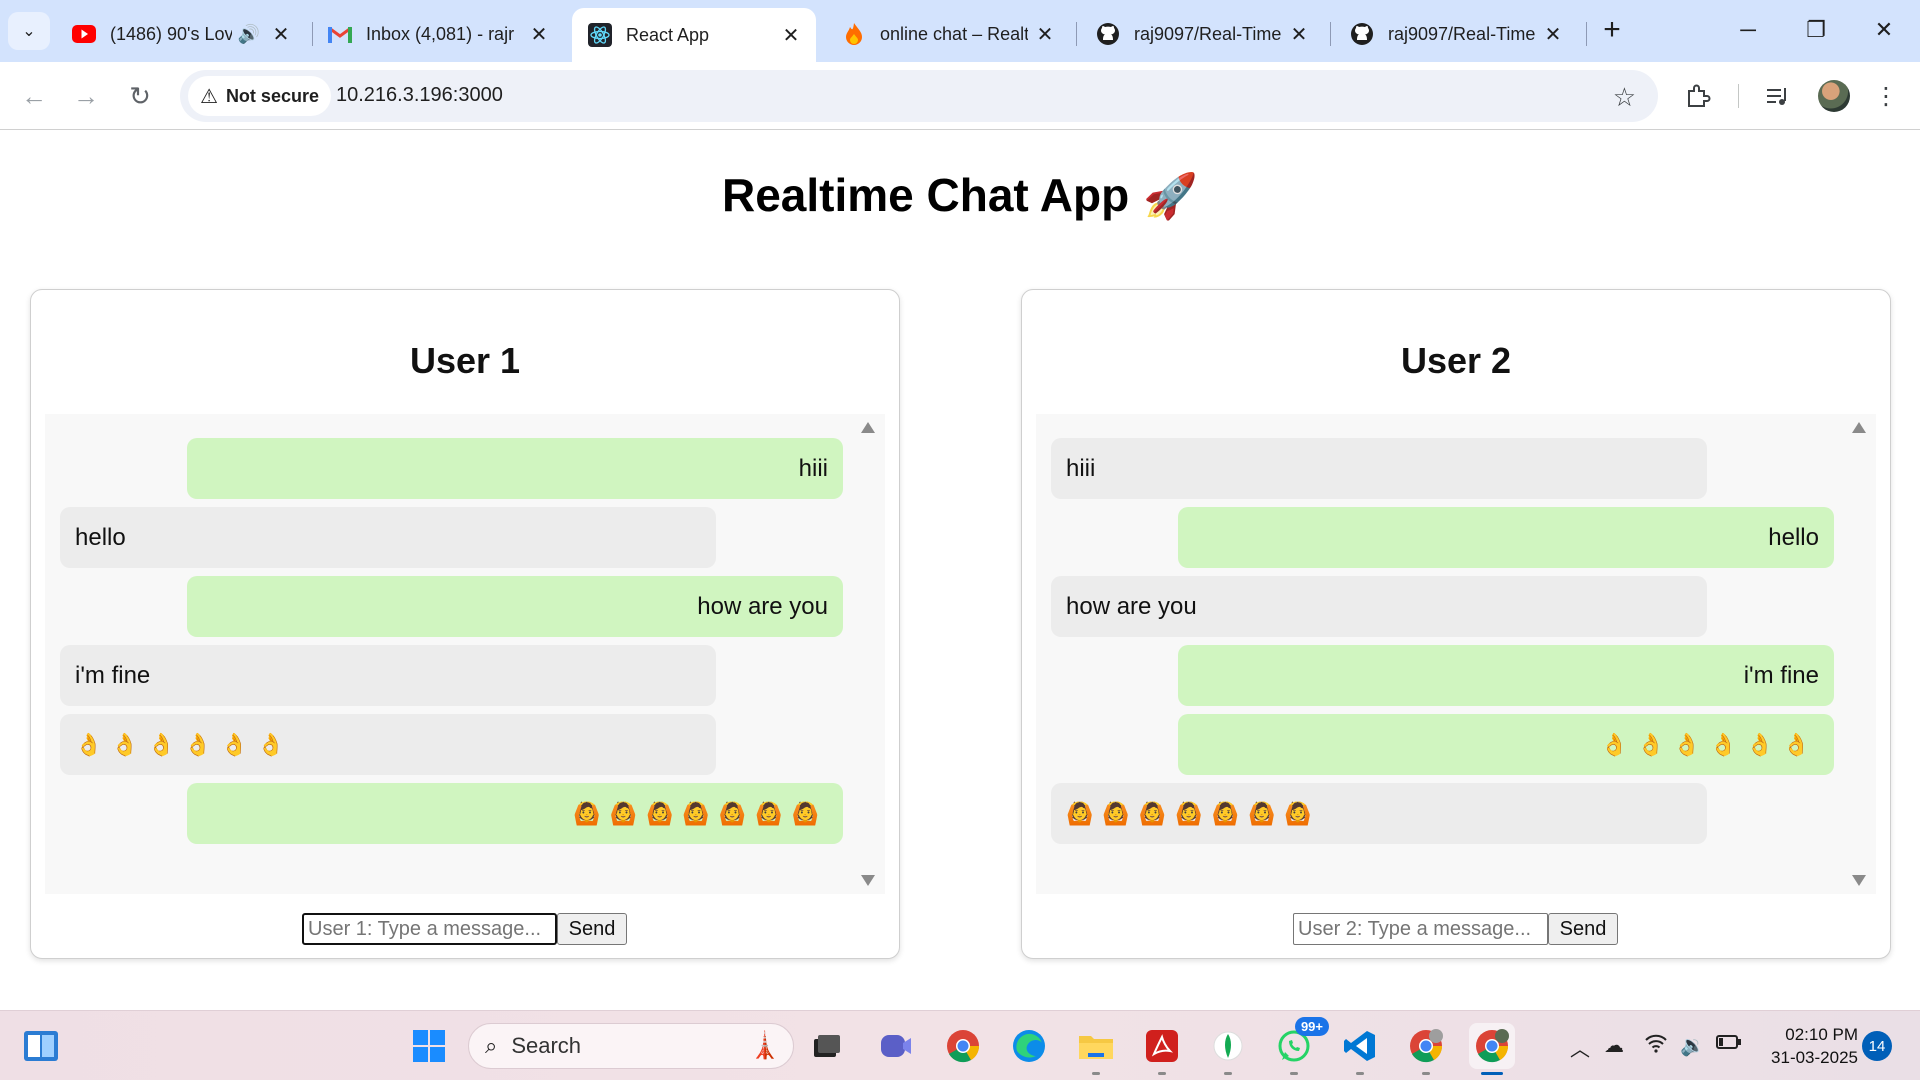 The height and width of the screenshot is (1080, 1920). What do you see at coordinates (1738, 96) in the screenshot?
I see `toolbar-separator` at bounding box center [1738, 96].